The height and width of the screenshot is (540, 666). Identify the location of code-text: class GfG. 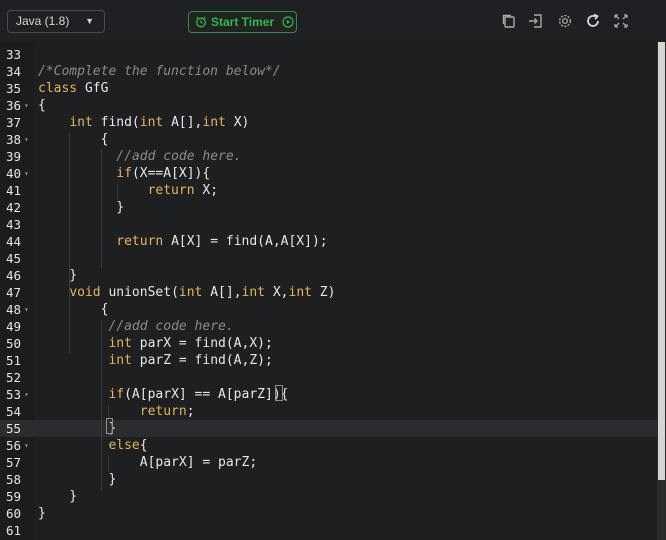
(73, 88).